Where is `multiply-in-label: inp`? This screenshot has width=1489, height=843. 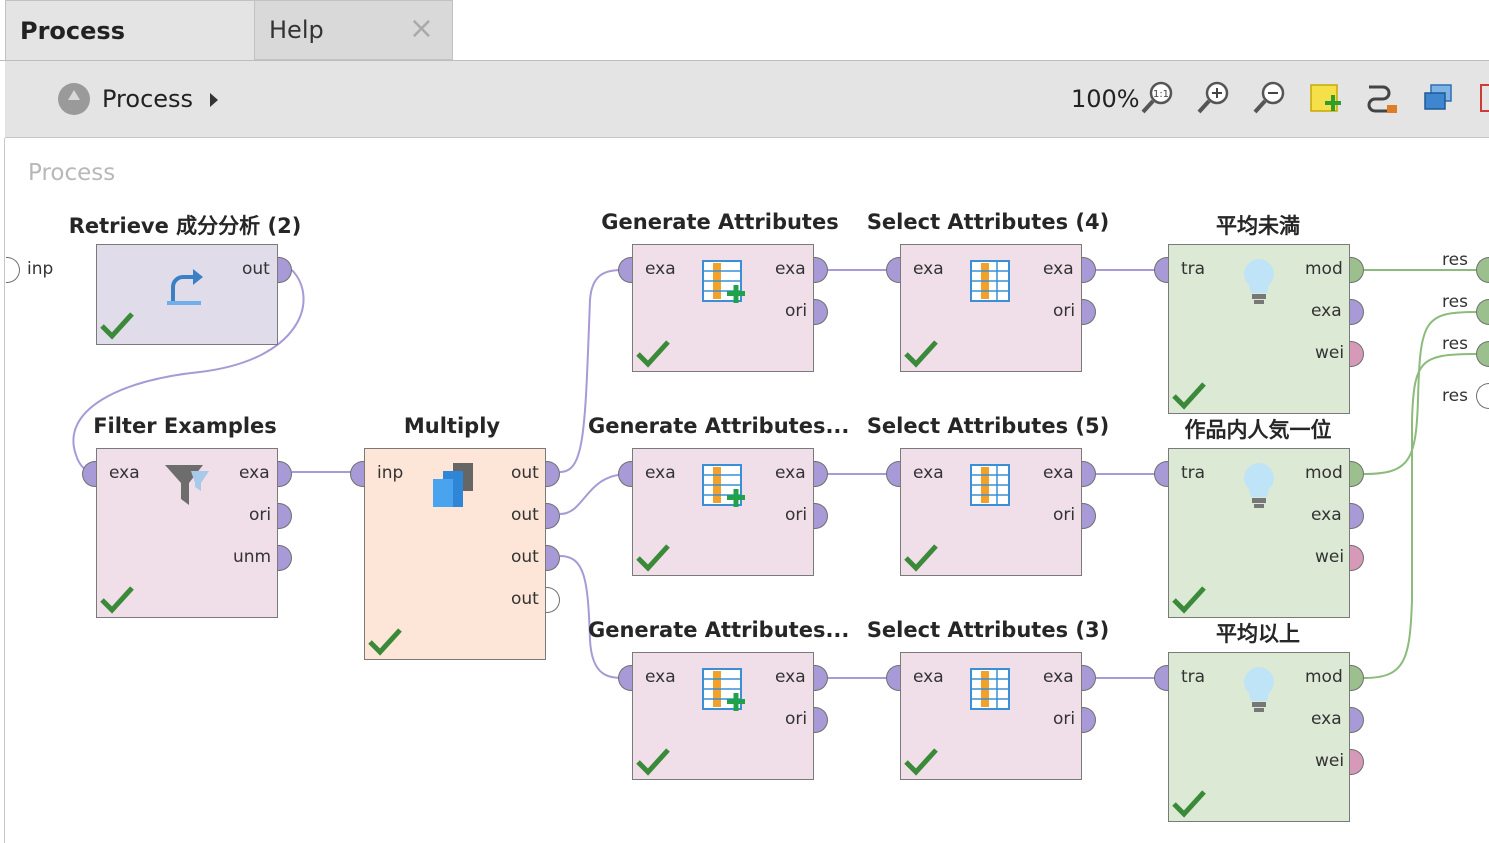 multiply-in-label: inp is located at coordinates (390, 473).